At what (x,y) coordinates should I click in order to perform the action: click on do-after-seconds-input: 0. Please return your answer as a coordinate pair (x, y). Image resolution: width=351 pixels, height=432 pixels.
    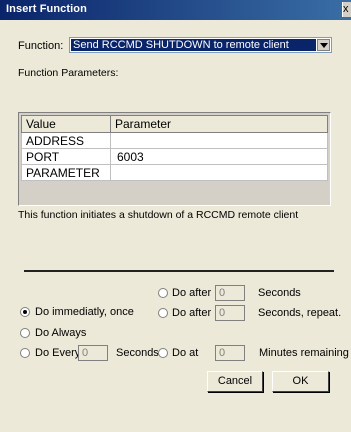
    Looking at the image, I should click on (230, 293).